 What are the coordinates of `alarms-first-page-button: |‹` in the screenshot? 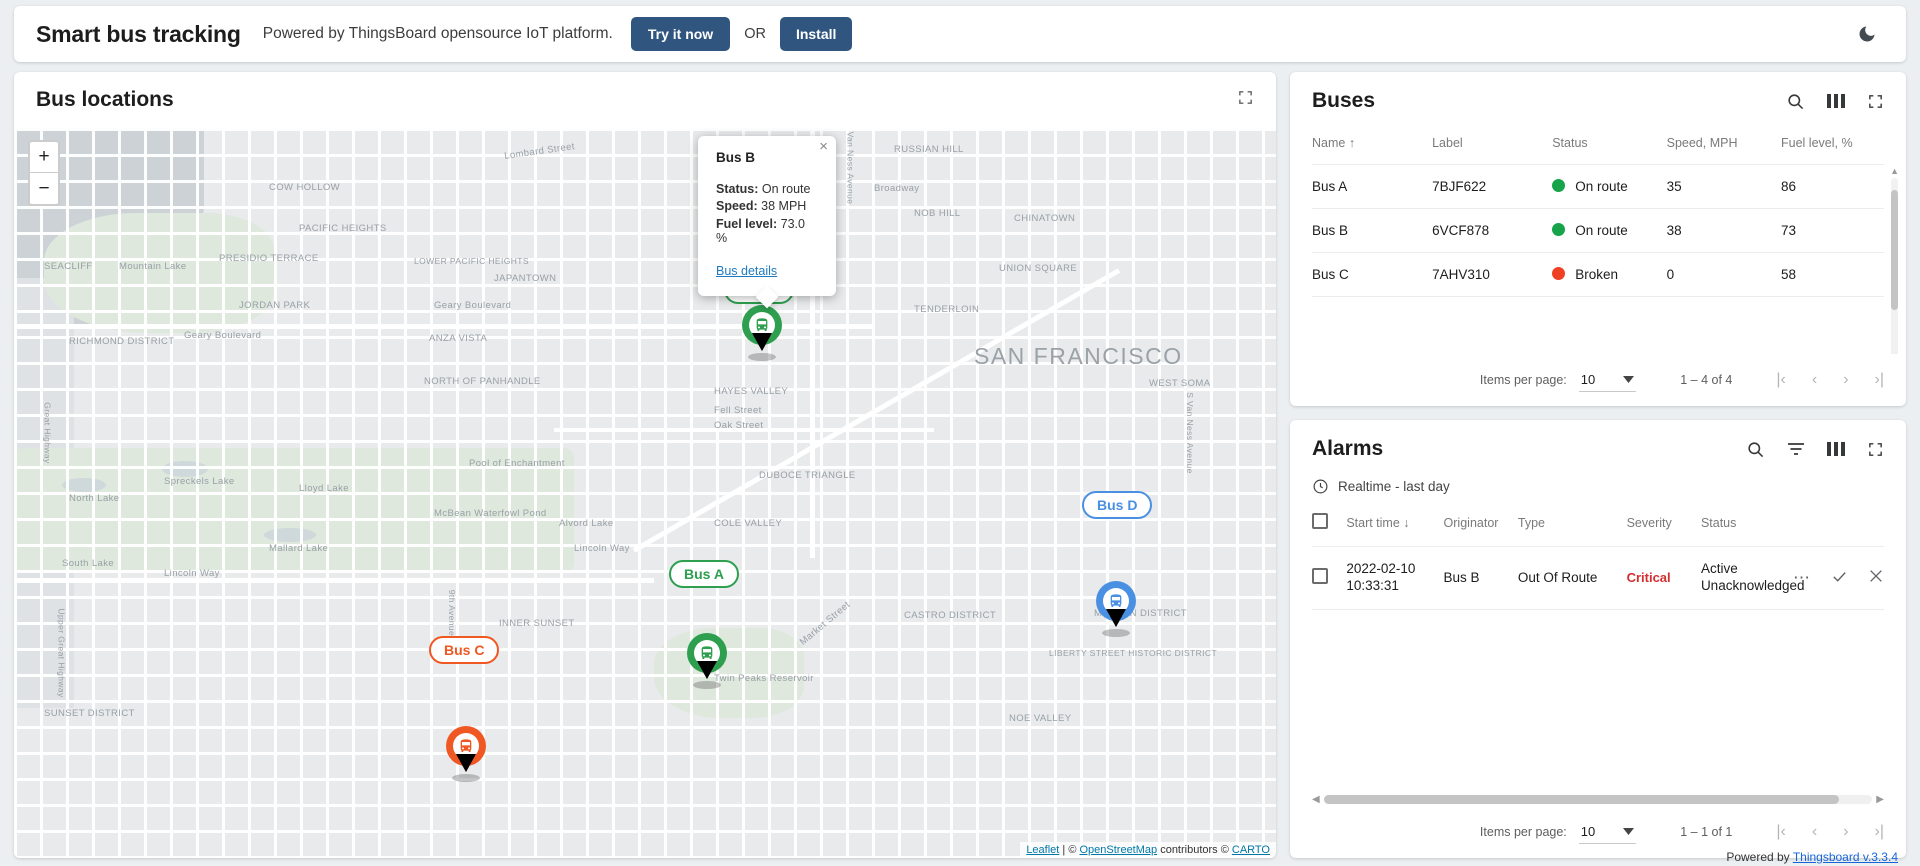 It's located at (1780, 832).